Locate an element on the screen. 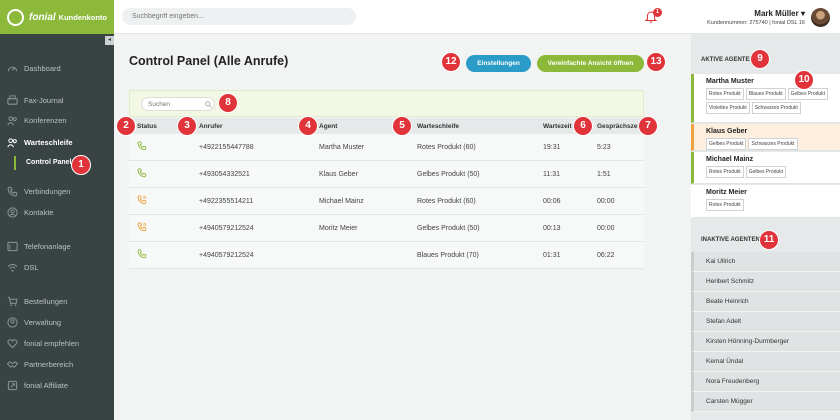 This screenshot has height=420, width=840. pbx-icon is located at coordinates (12, 246).